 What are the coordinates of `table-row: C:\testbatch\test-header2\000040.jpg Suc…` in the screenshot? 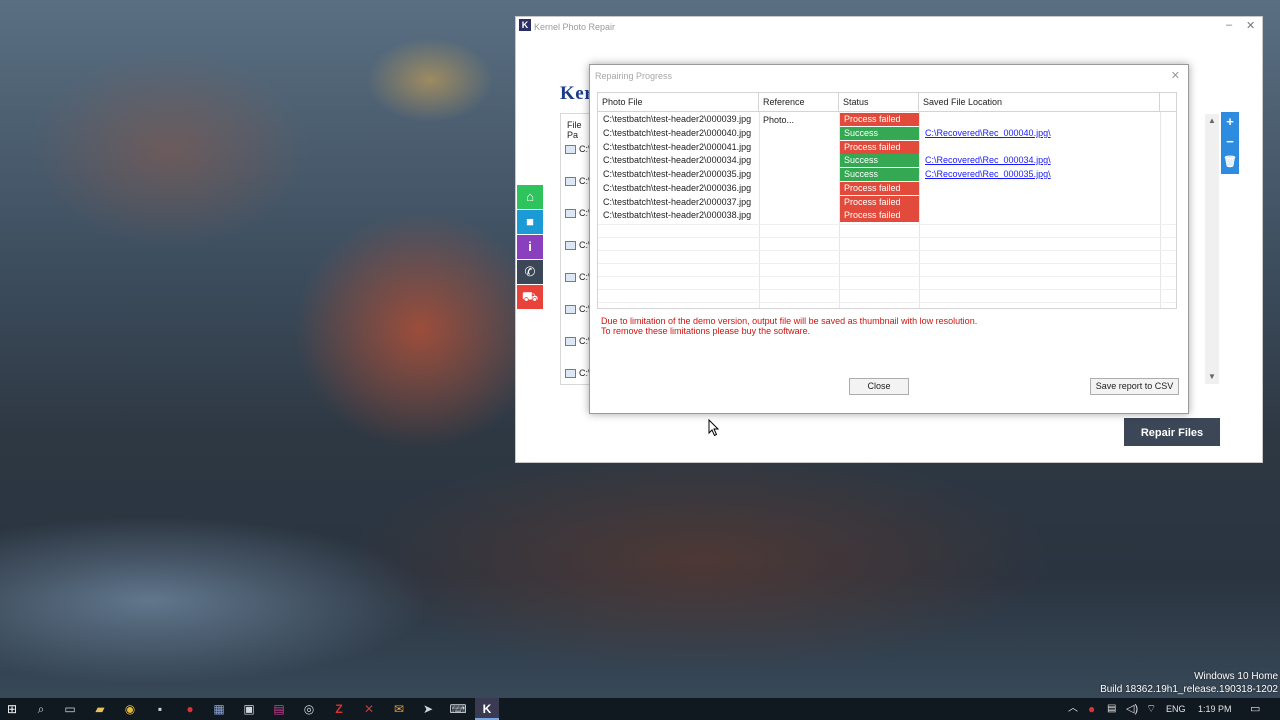 It's located at (887, 133).